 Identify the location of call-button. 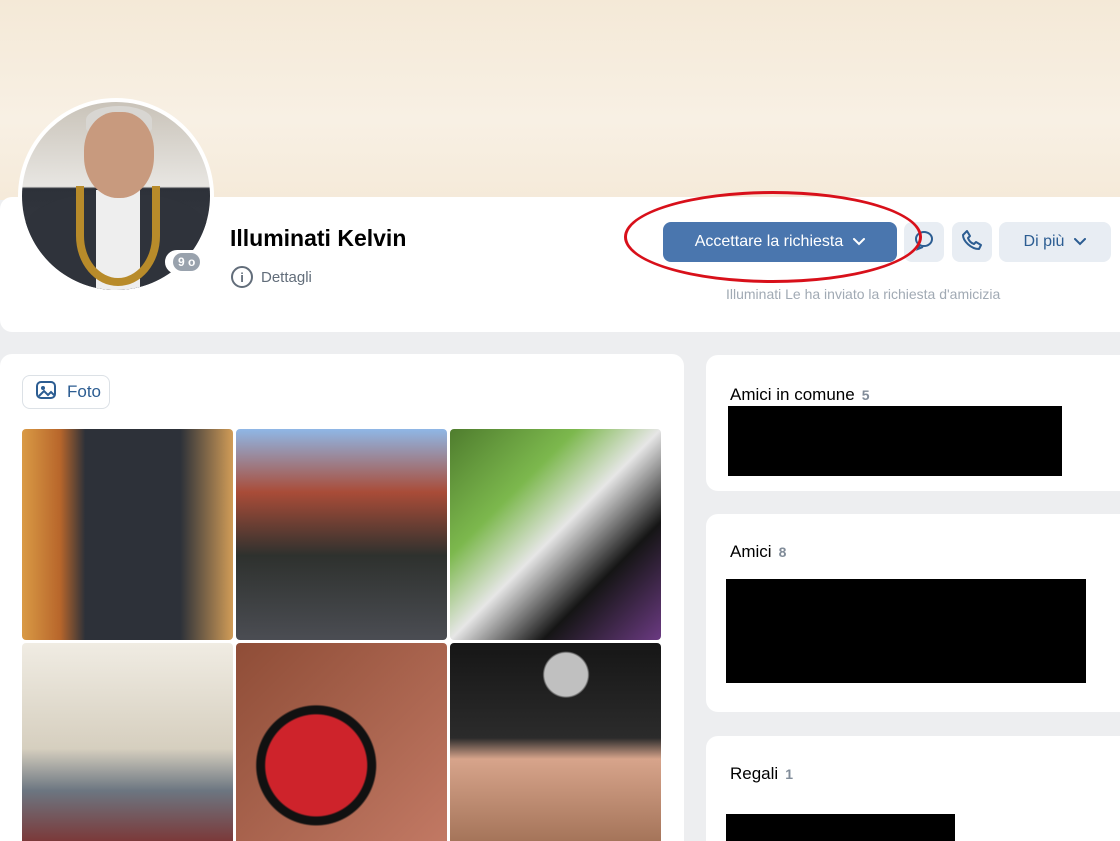
(972, 242).